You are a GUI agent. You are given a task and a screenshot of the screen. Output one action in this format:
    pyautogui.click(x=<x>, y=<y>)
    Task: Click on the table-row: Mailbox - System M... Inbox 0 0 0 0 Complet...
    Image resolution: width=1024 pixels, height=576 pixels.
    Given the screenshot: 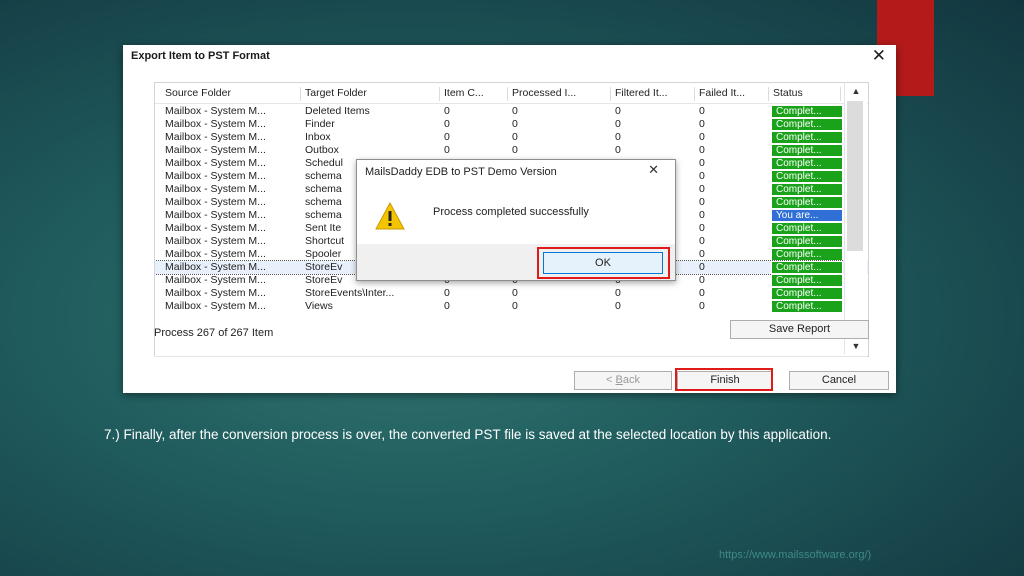 What is the action you would take?
    pyautogui.click(x=511, y=137)
    